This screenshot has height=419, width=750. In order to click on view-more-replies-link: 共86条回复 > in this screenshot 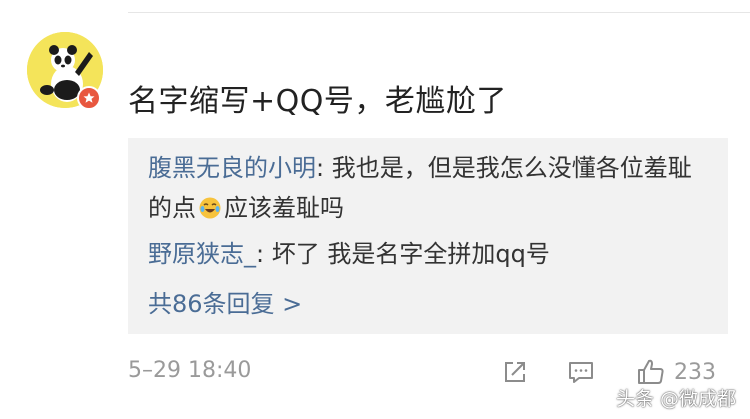, I will do `click(225, 304)`.